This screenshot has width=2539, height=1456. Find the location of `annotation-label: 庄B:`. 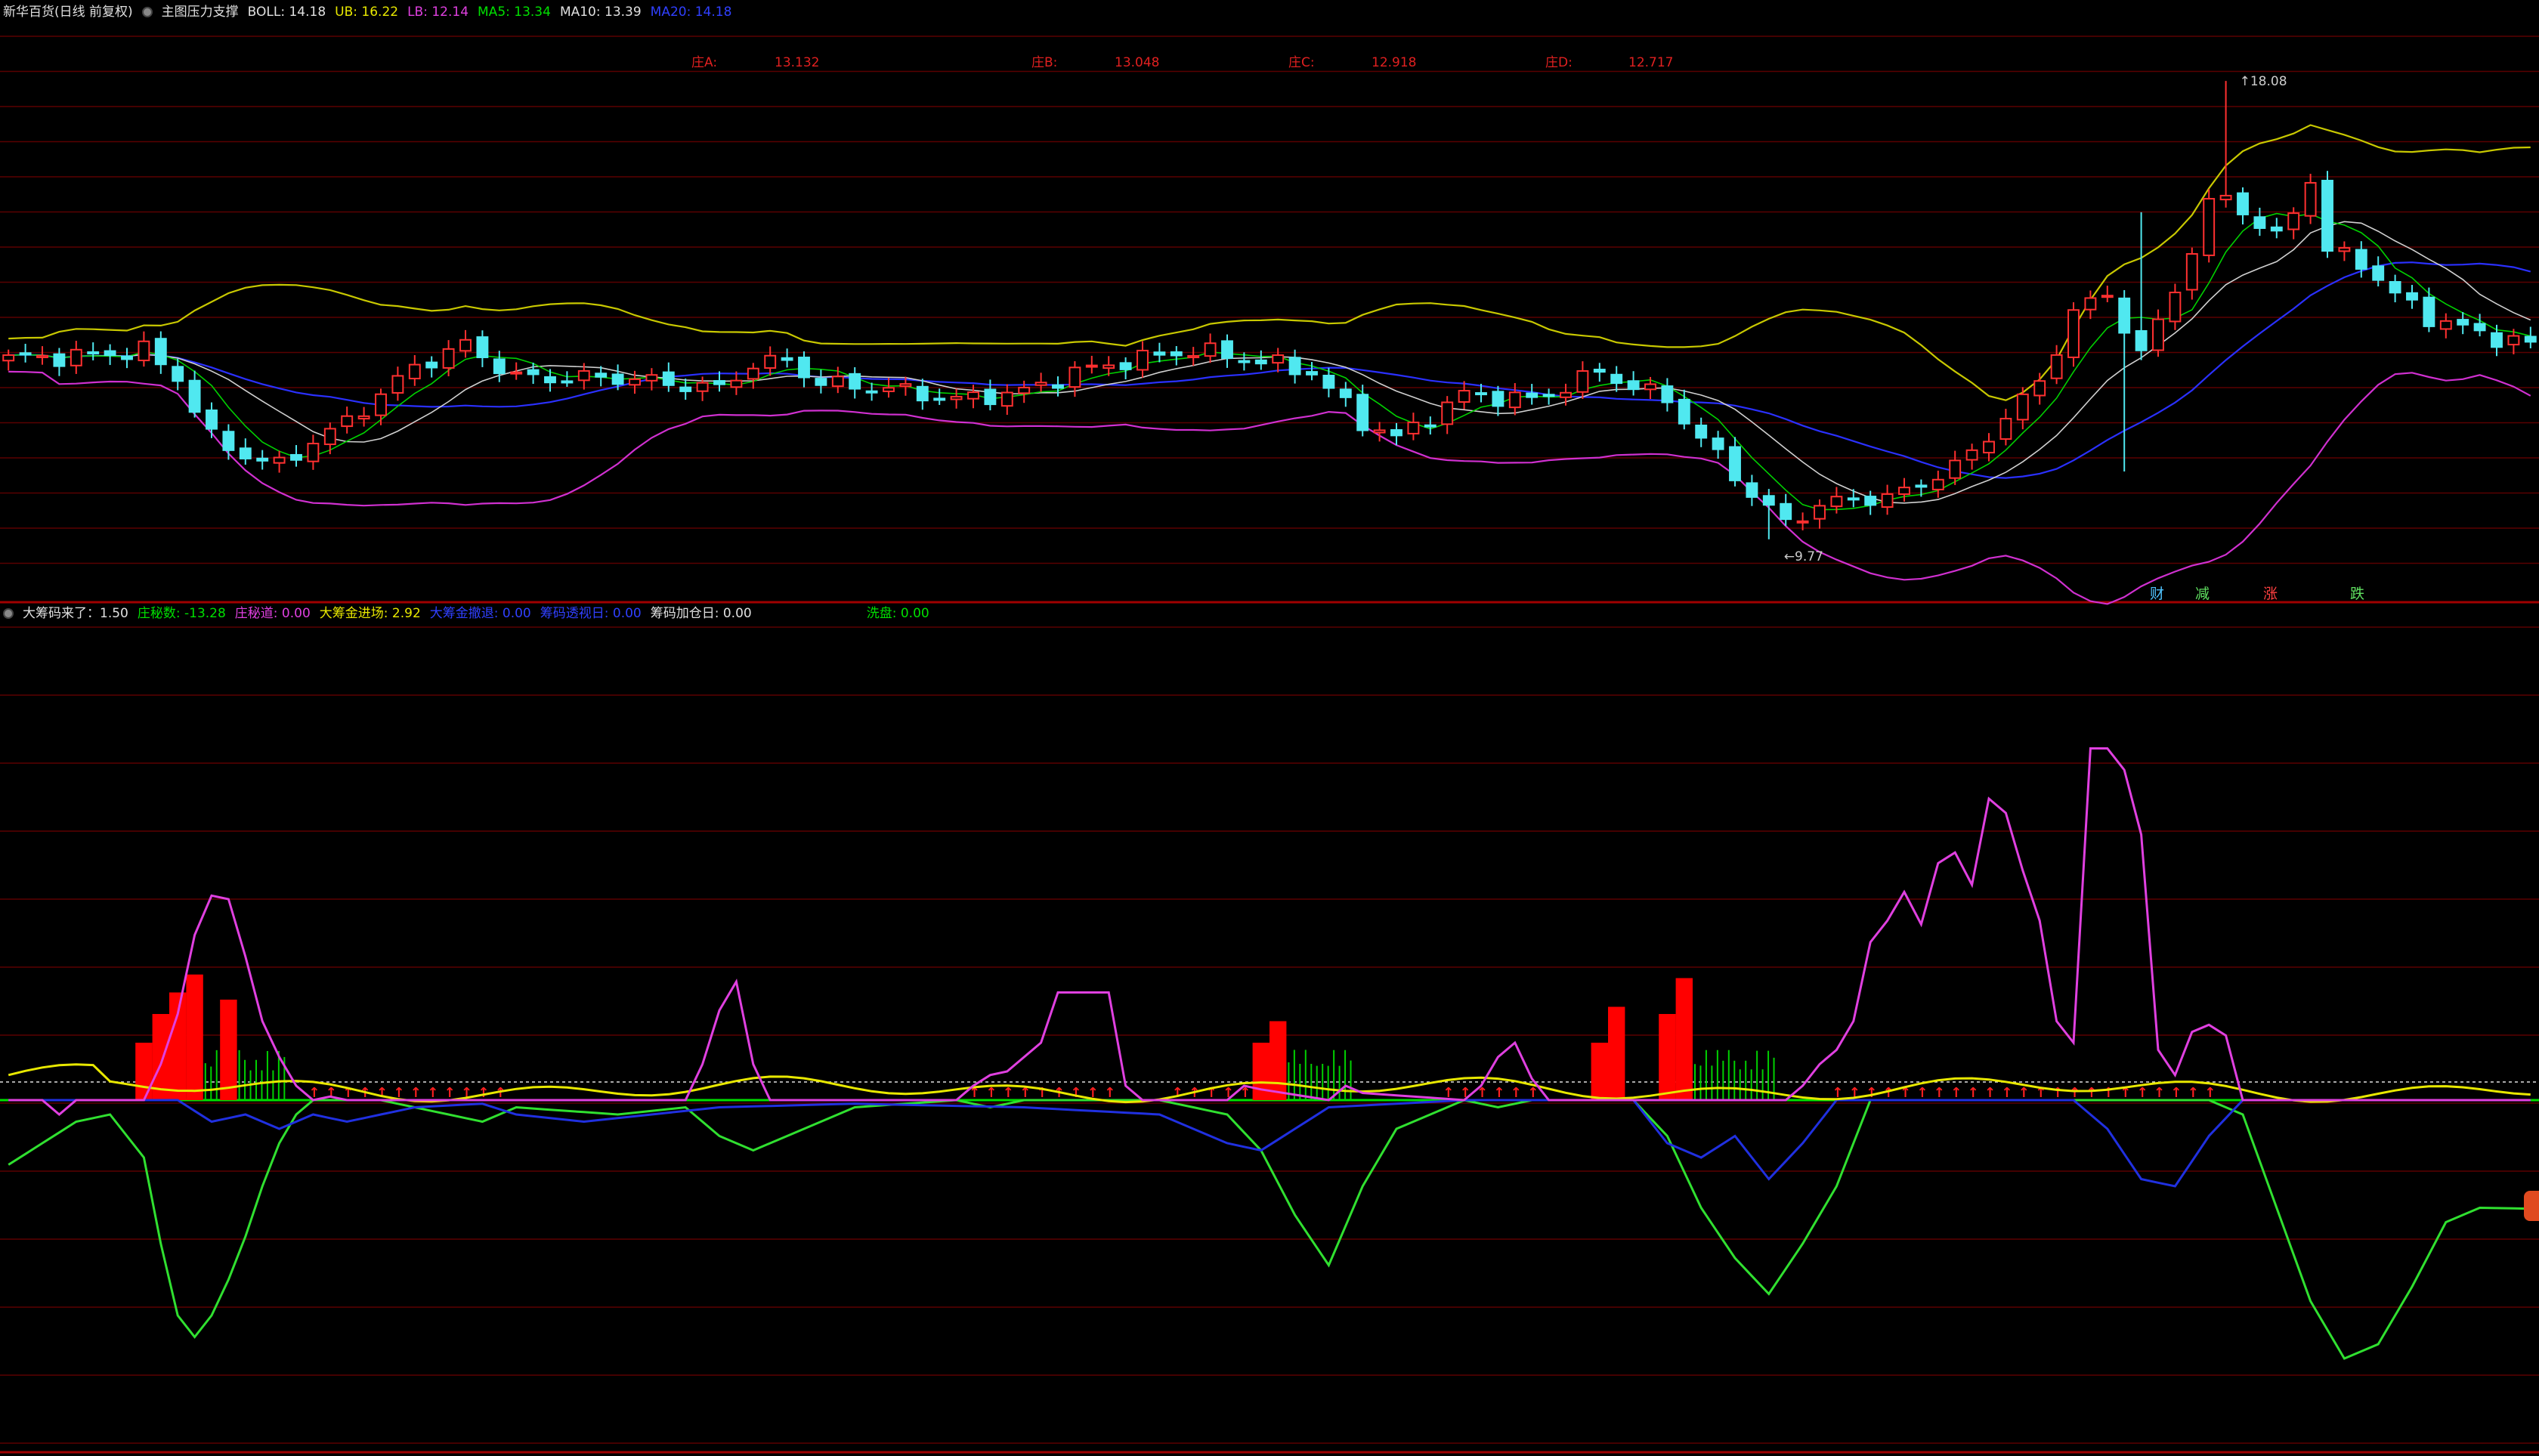

annotation-label: 庄B: is located at coordinates (1044, 62).